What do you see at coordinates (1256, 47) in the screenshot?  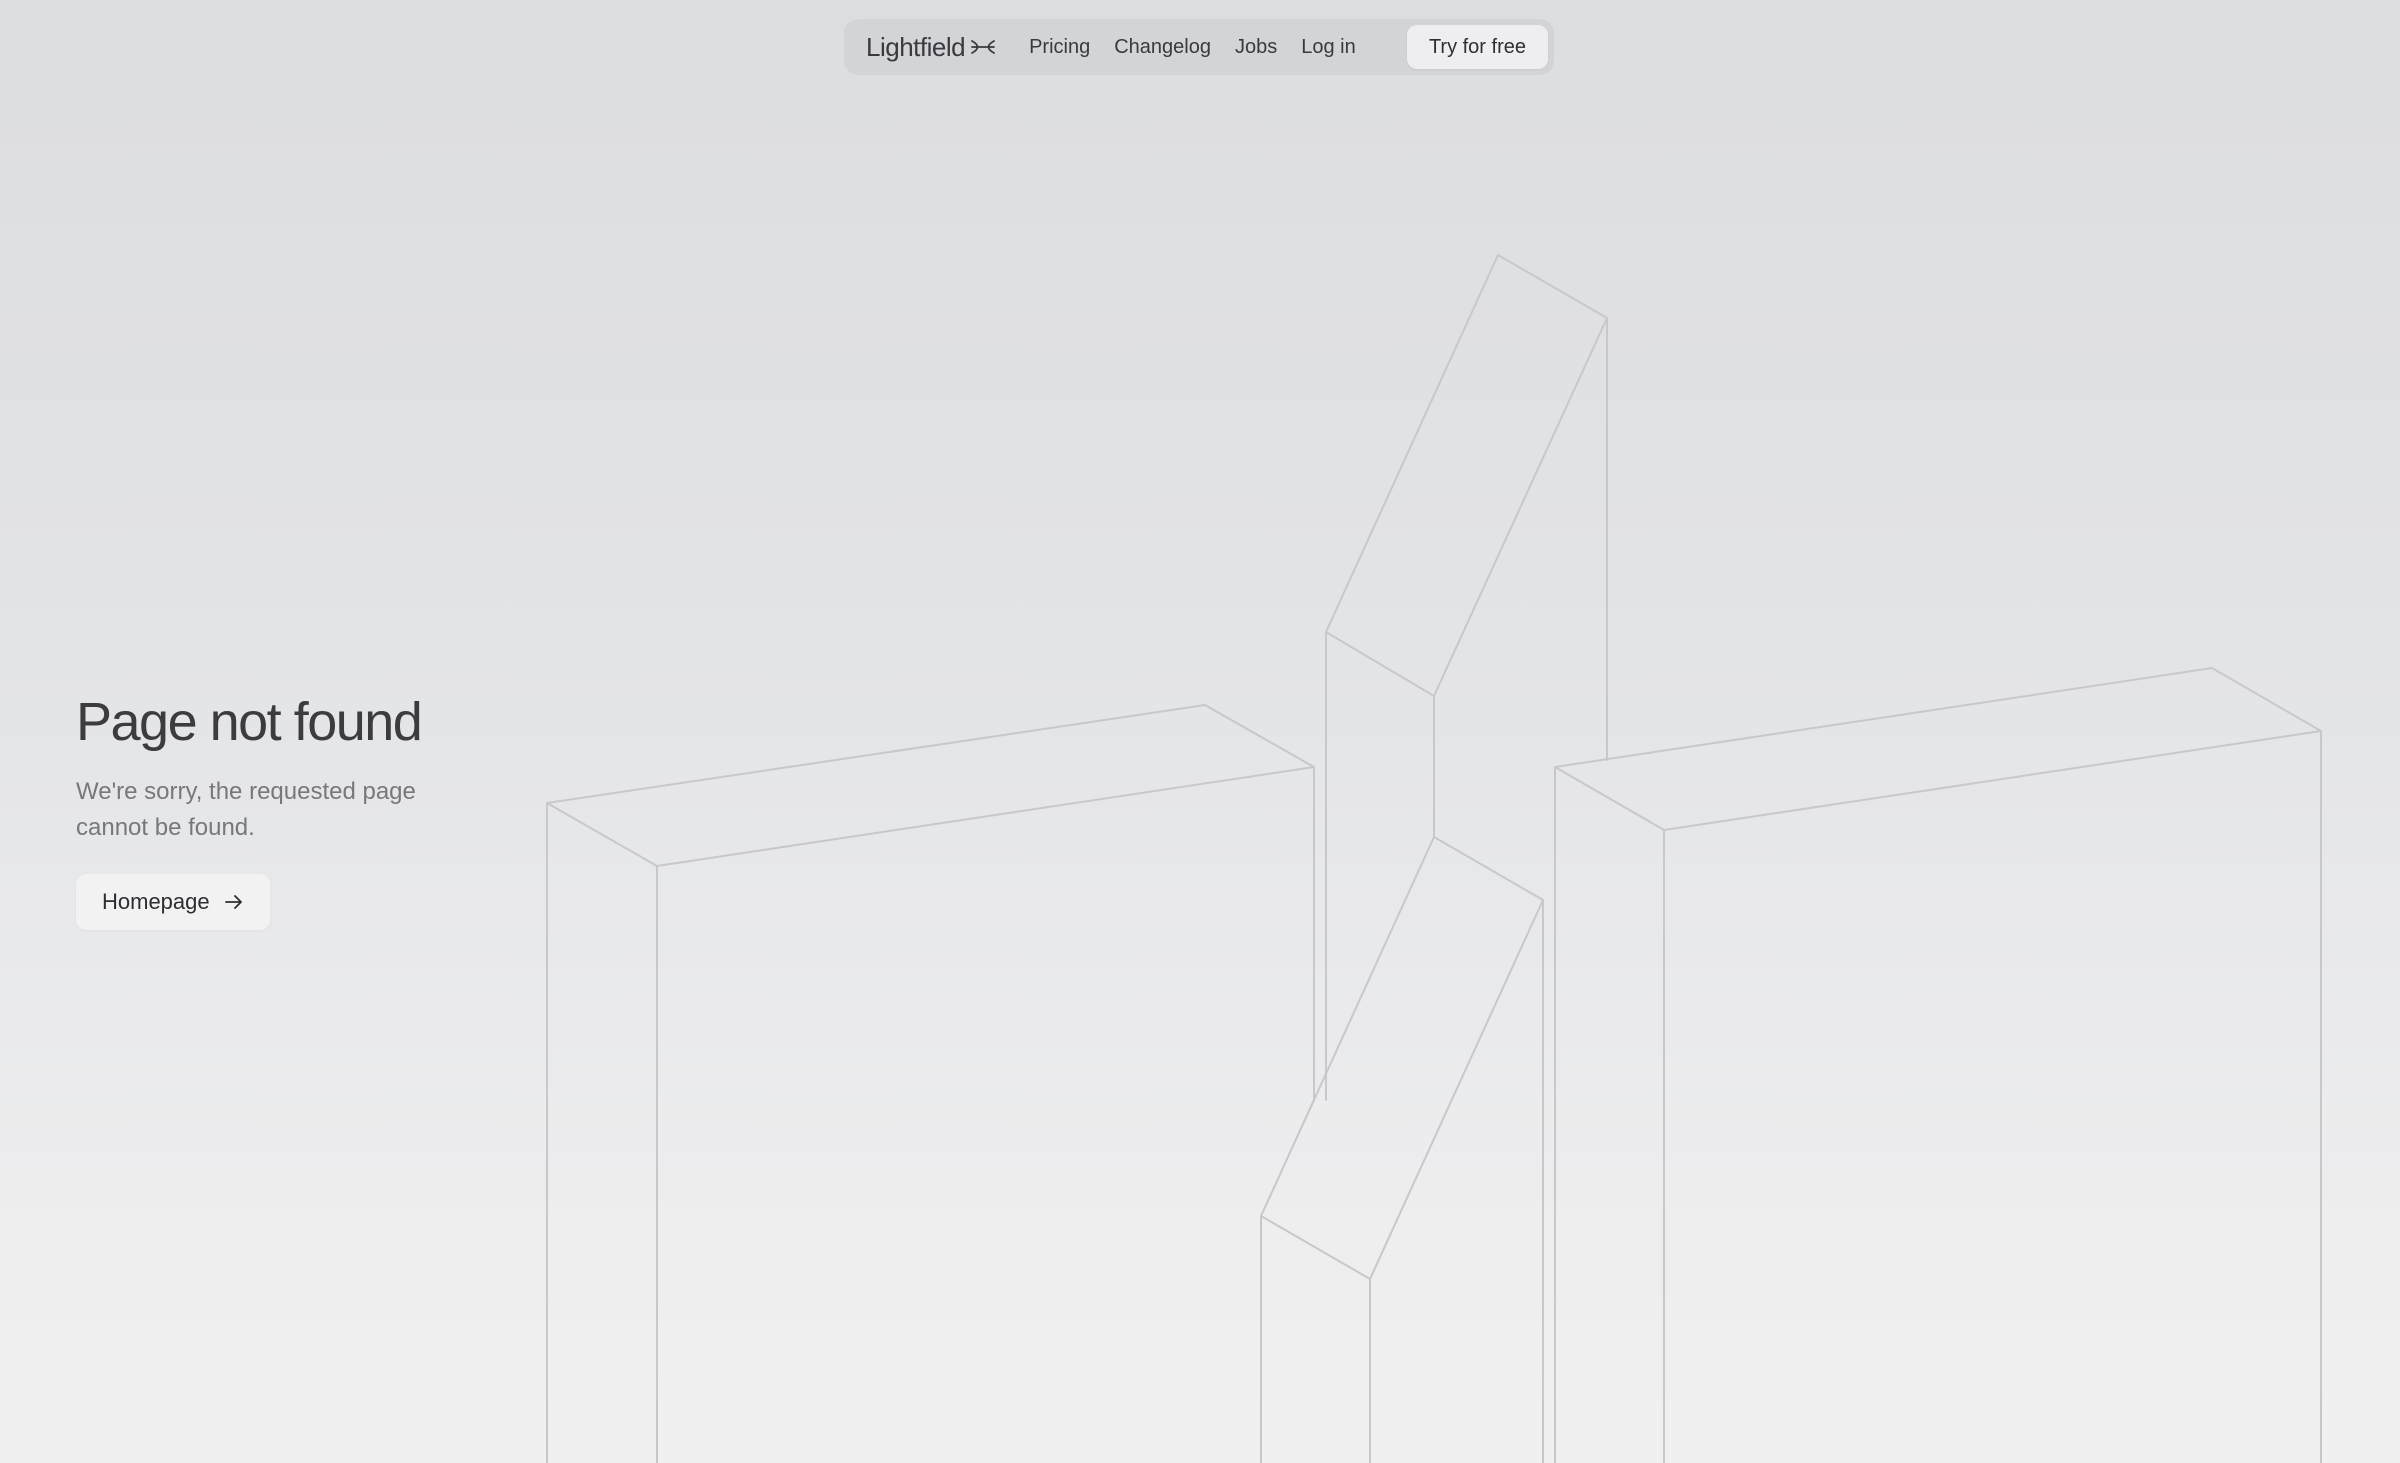 I see `nav-link-jobs: Jobs` at bounding box center [1256, 47].